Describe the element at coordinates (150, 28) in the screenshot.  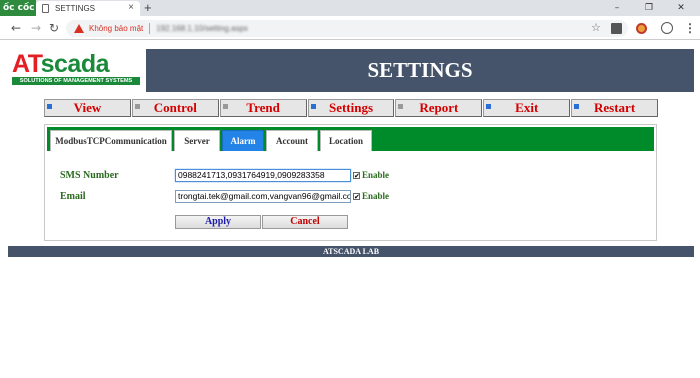
I see `address-divider` at that location.